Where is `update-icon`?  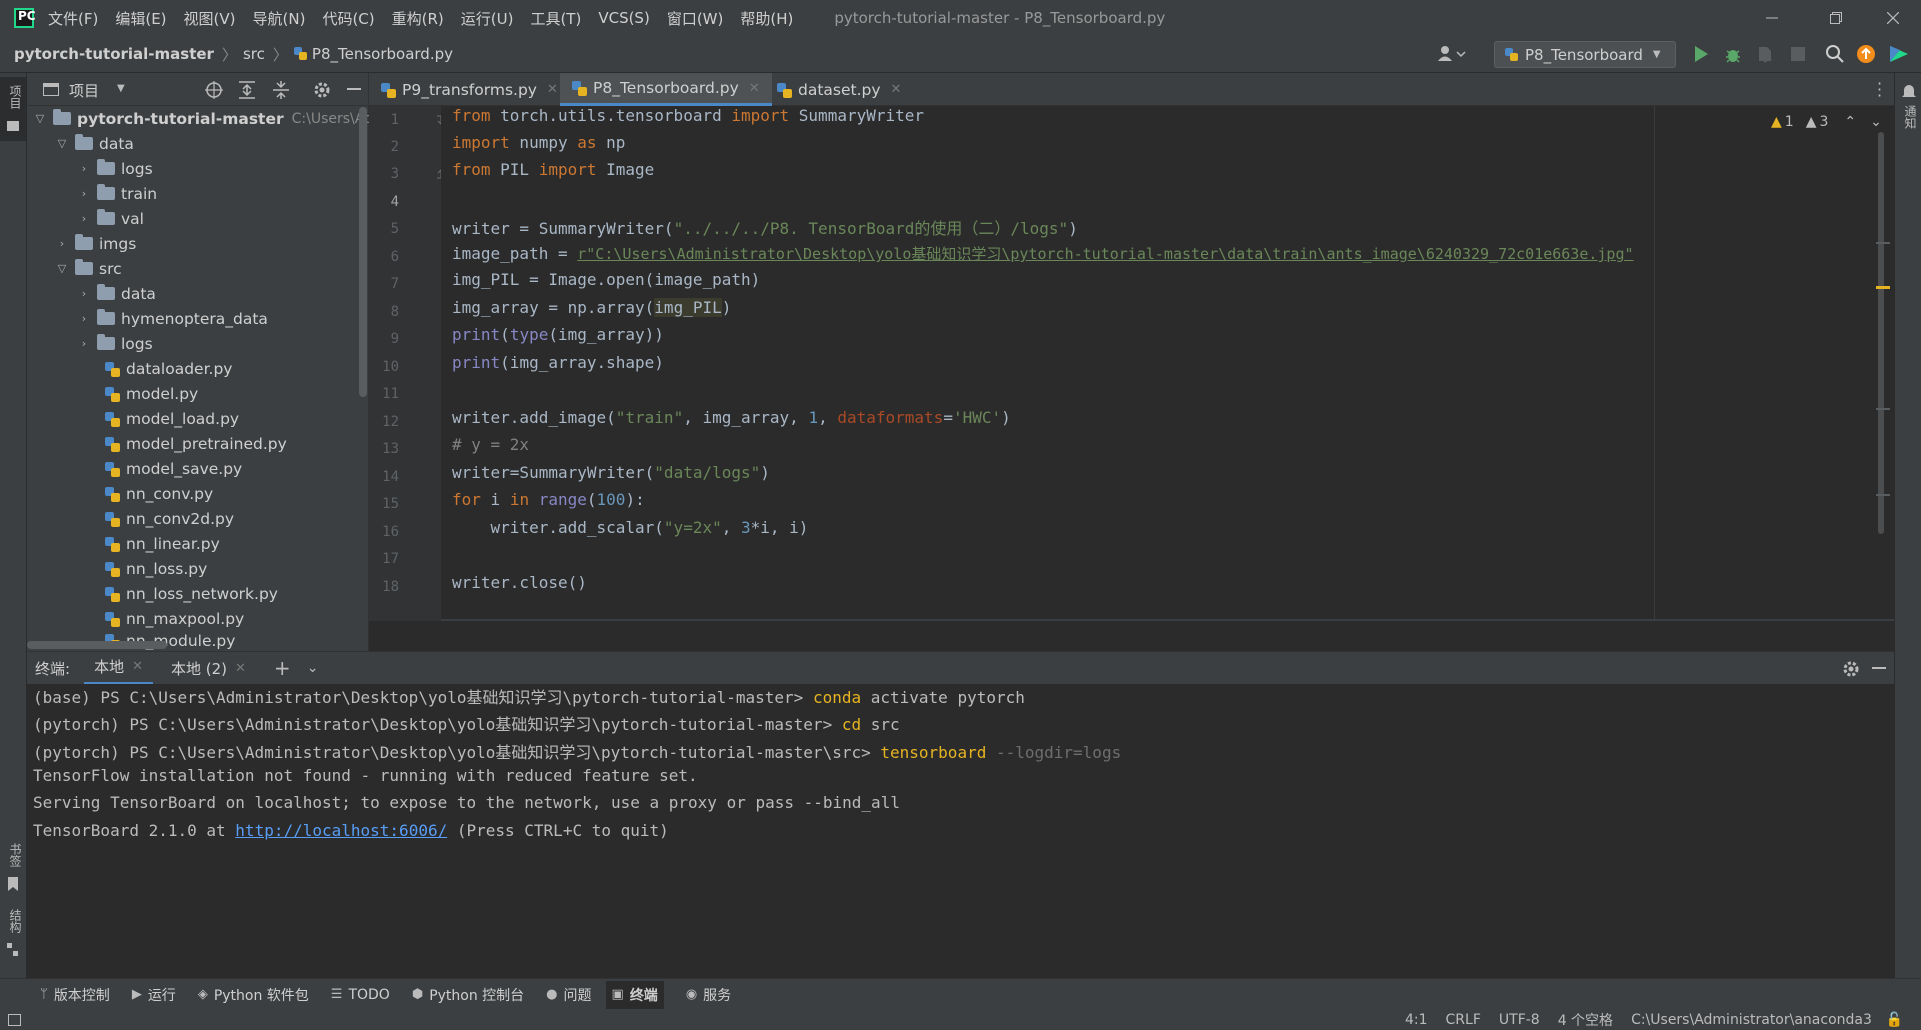
update-icon is located at coordinates (1866, 54).